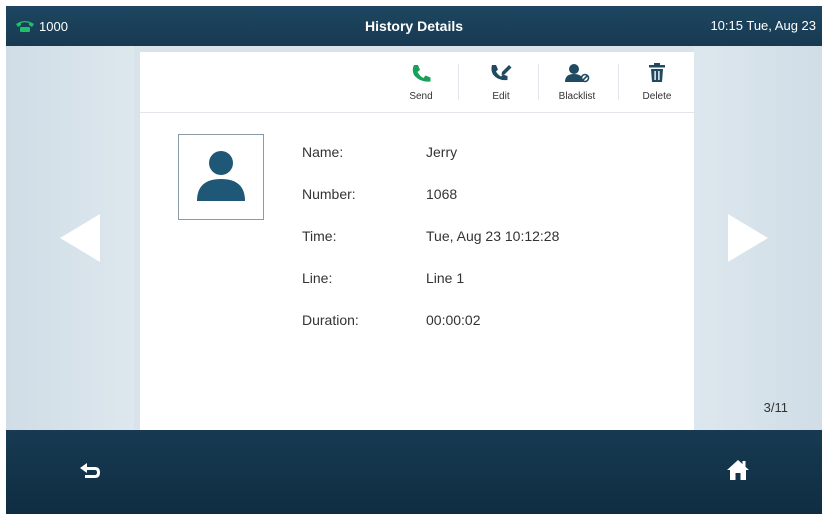 The width and height of the screenshot is (828, 520). I want to click on left-side-pane, so click(70, 238).